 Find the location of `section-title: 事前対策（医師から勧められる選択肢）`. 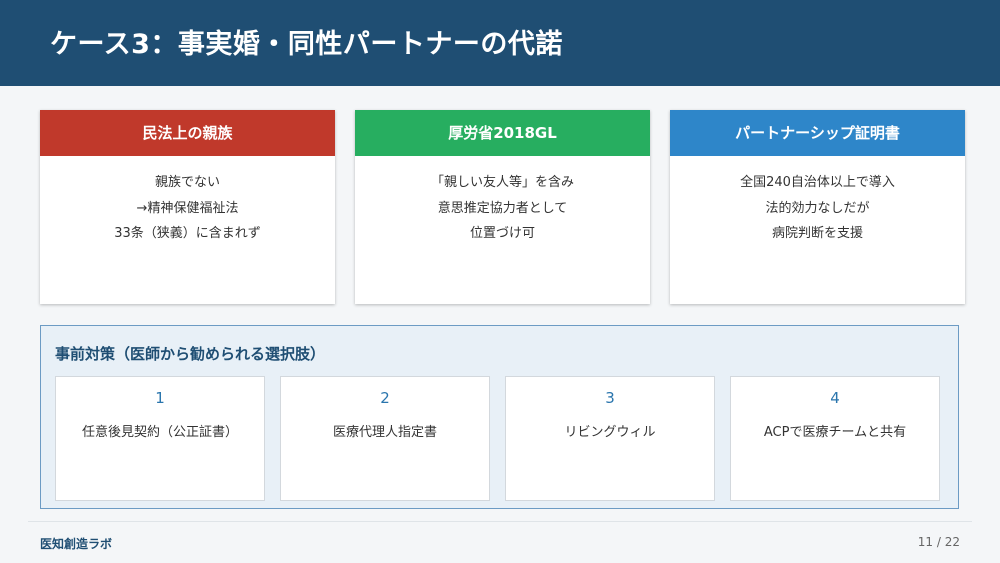

section-title: 事前対策（医師から勧められる選択肢） is located at coordinates (190, 354).